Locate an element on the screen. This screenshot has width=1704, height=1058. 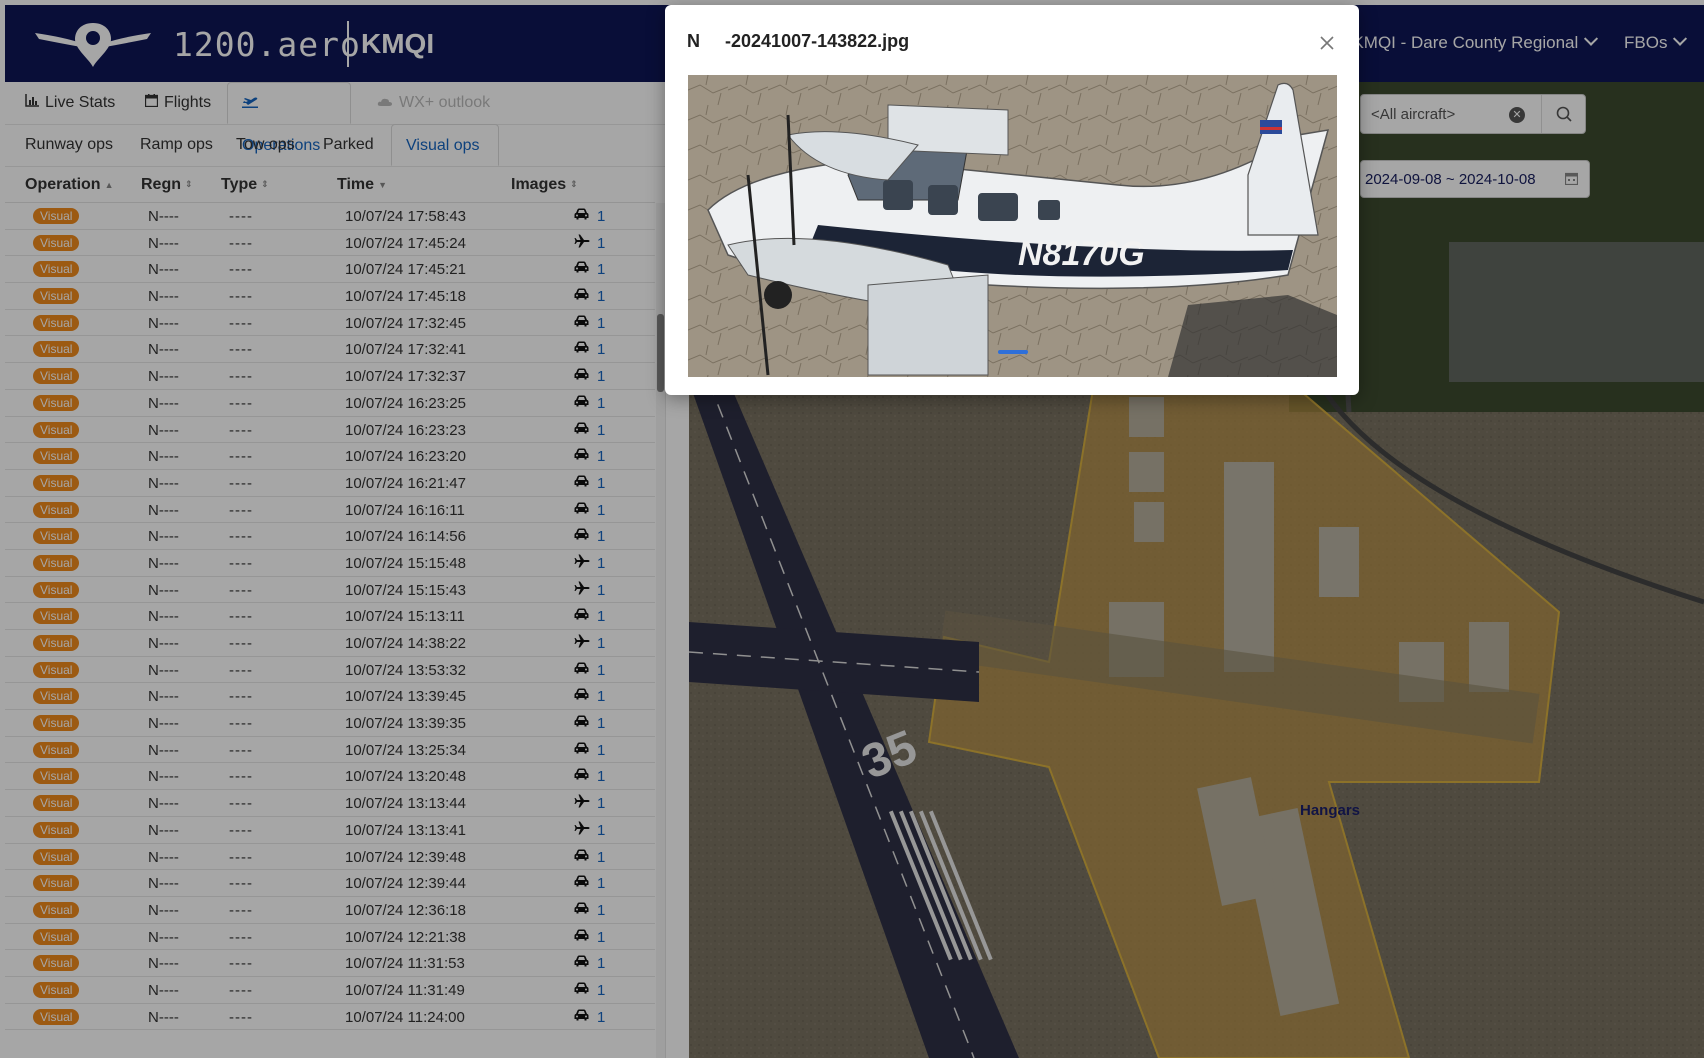
aircraft-photo: N8170G is located at coordinates (1012, 226).